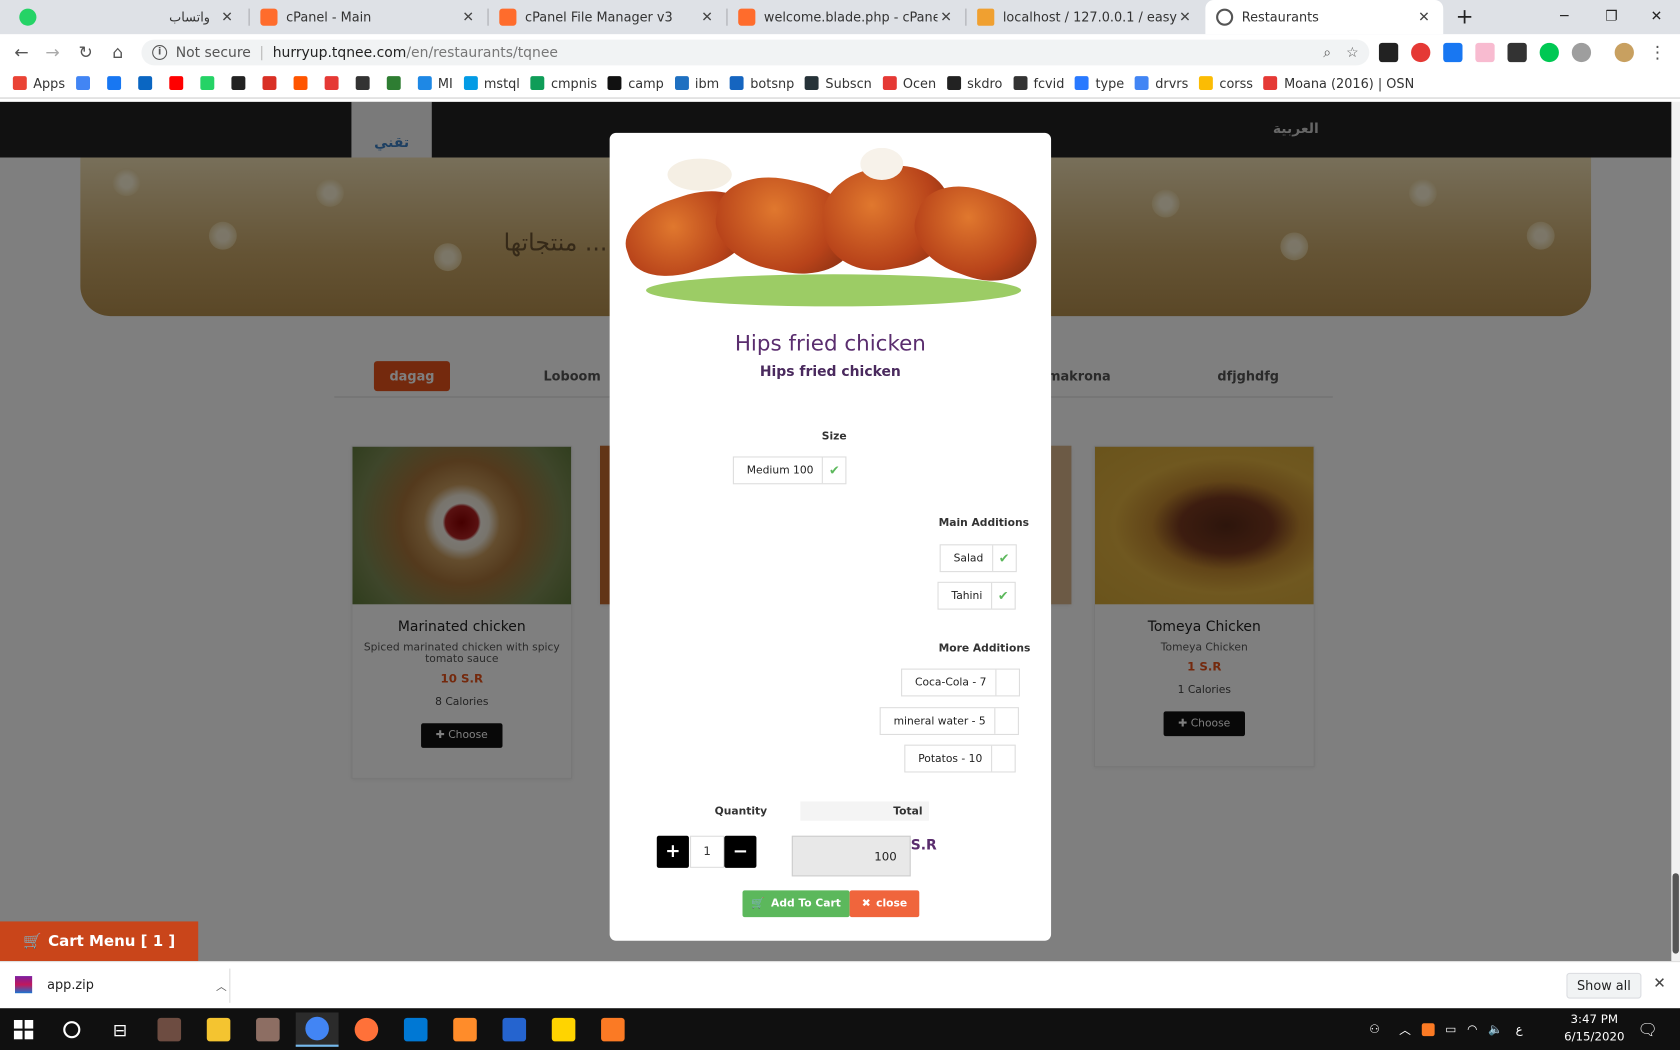 This screenshot has width=1680, height=1050. Describe the element at coordinates (169, 1030) in the screenshot. I see `taskbar-app-photos` at that location.